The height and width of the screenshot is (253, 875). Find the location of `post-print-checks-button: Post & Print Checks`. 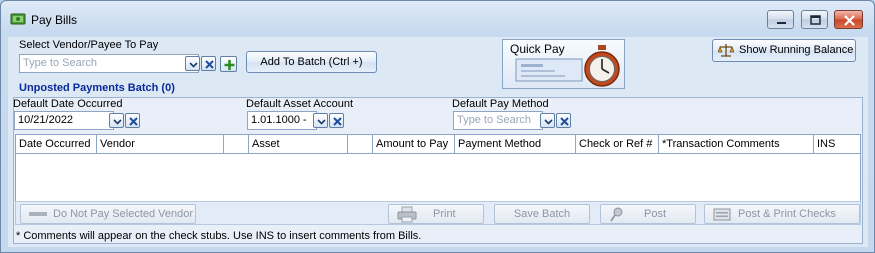

post-print-checks-button: Post & Print Checks is located at coordinates (782, 214).